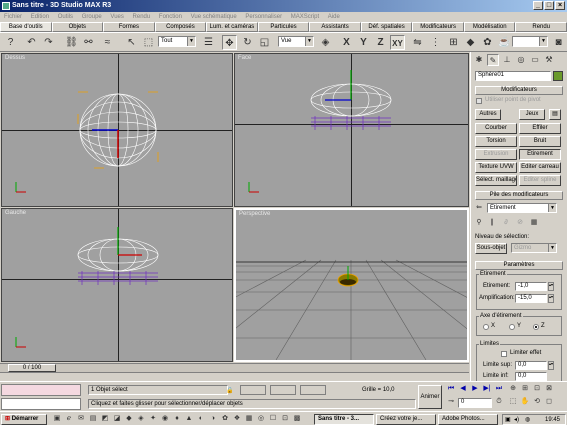  I want to click on stretch-spinner: ▴▾, so click(551, 286).